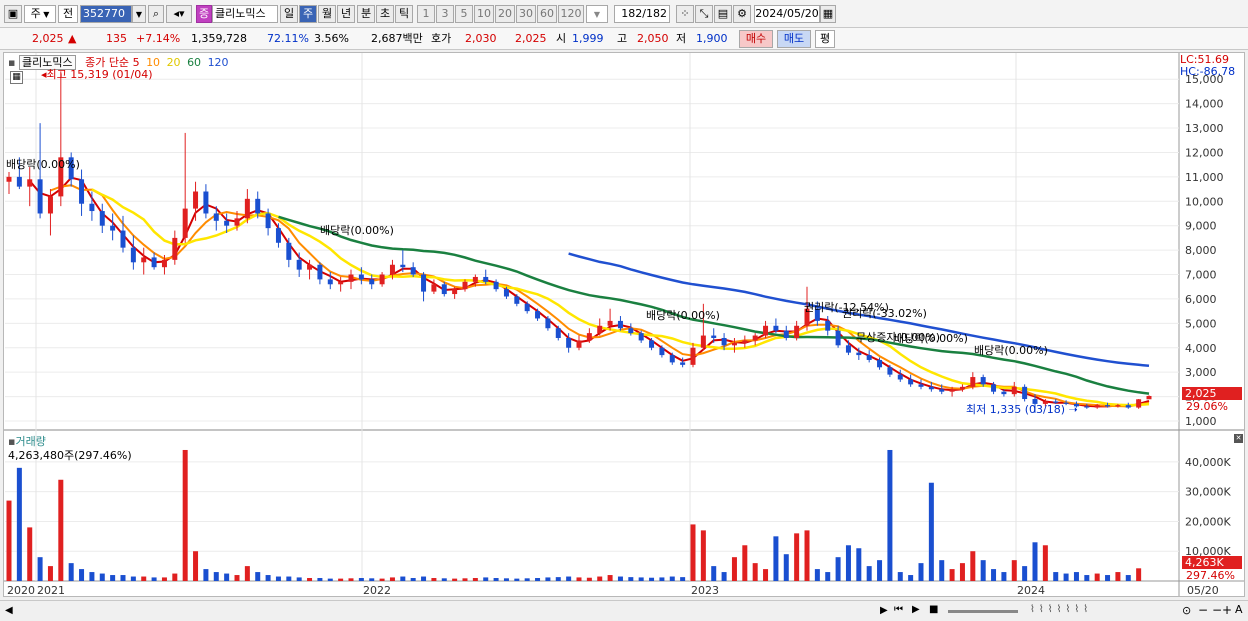  I want to click on interval-60: 60, so click(547, 14).